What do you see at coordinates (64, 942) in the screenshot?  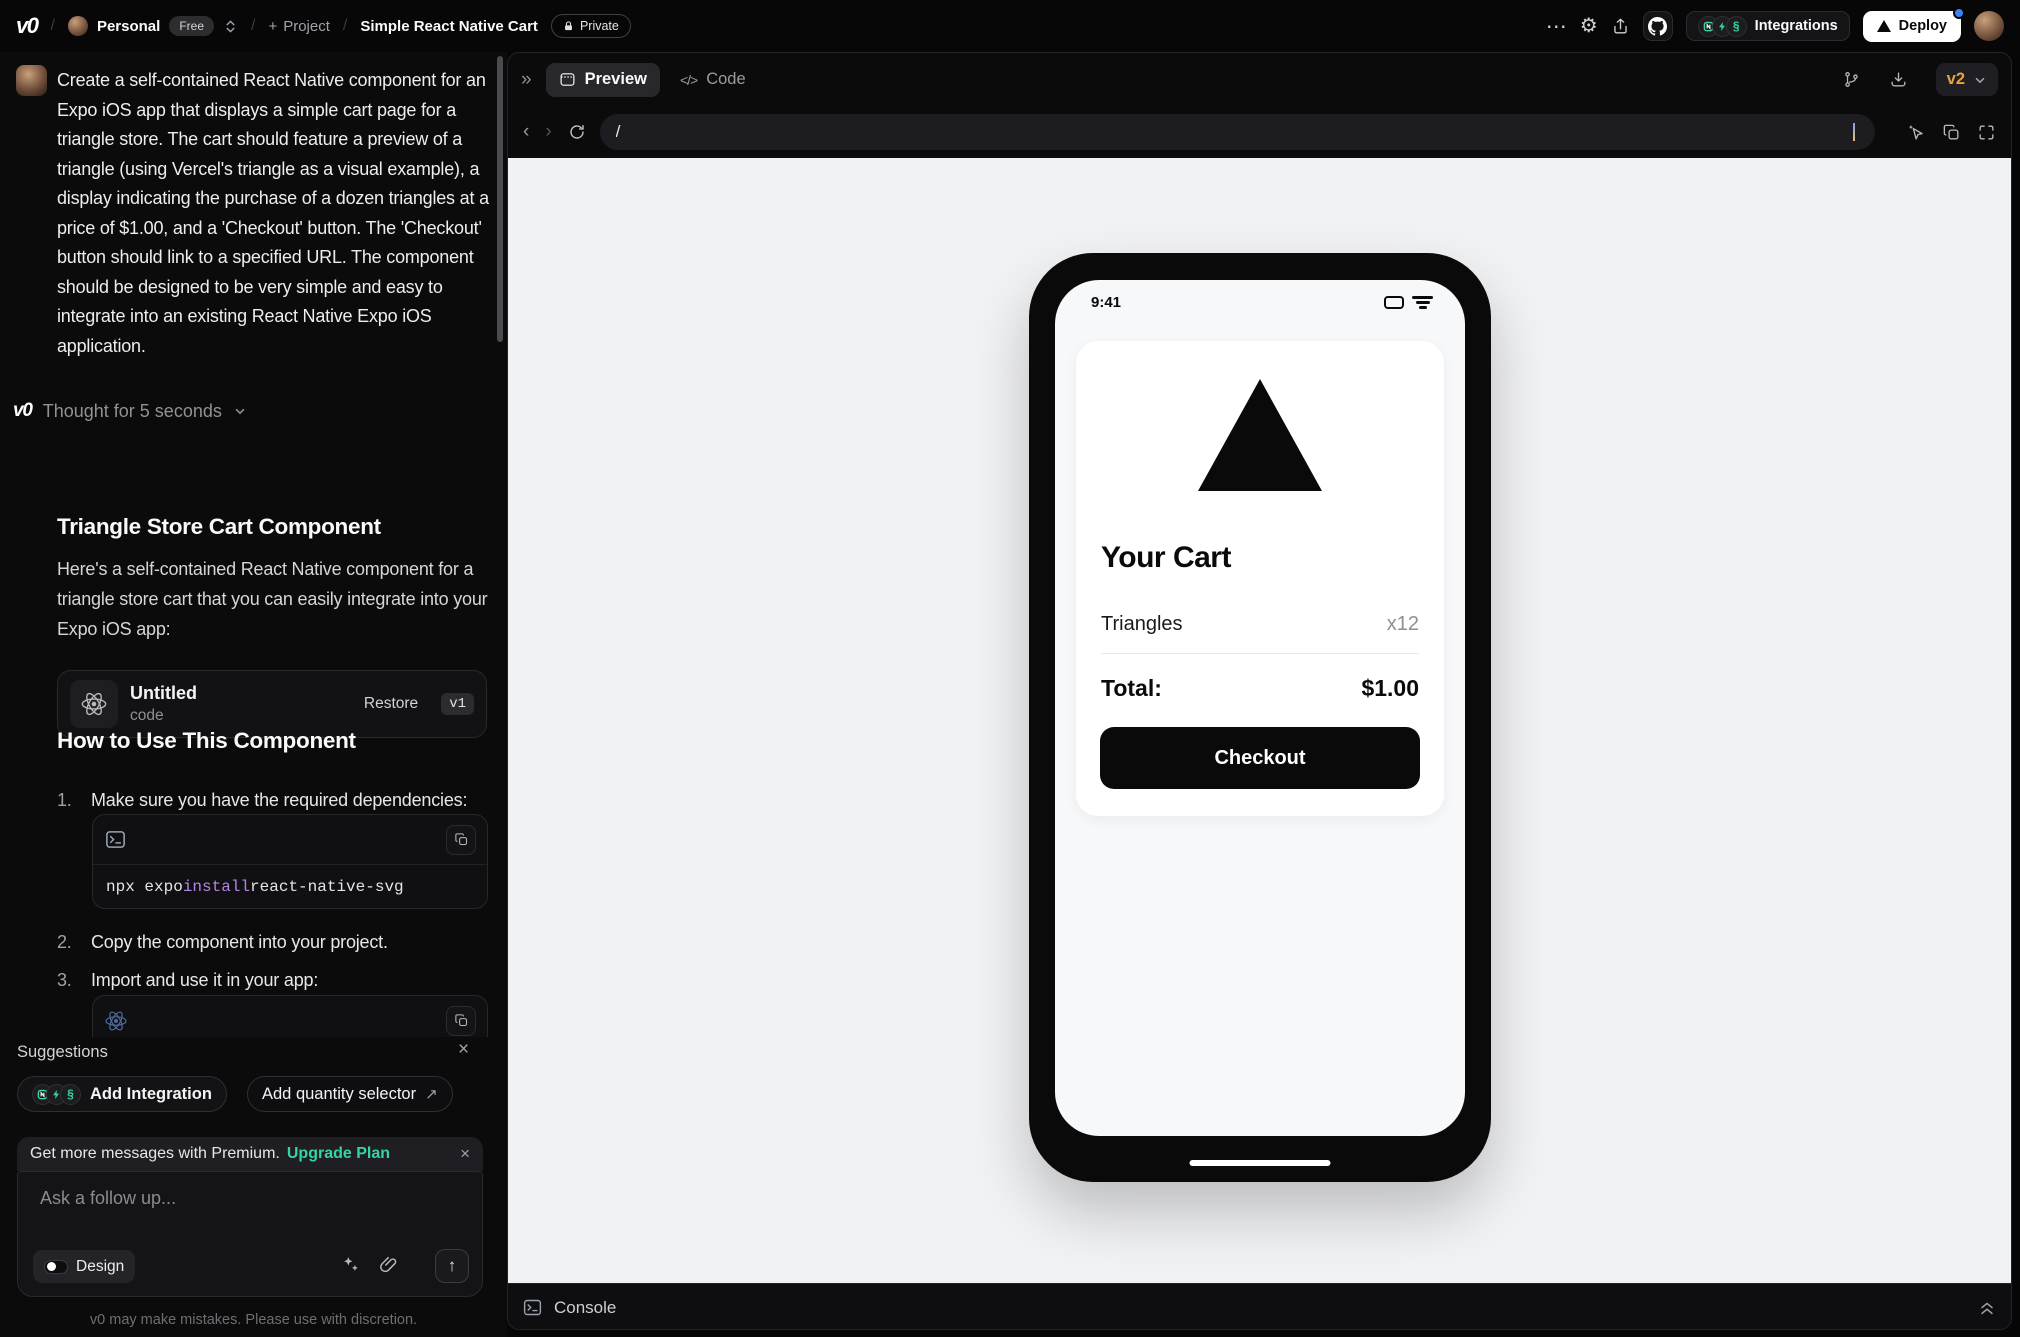 I see `step-number: 2.` at bounding box center [64, 942].